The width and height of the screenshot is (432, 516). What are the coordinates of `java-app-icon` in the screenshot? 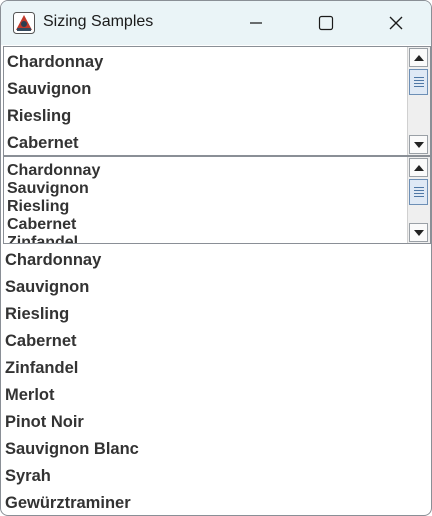 It's located at (24, 23).